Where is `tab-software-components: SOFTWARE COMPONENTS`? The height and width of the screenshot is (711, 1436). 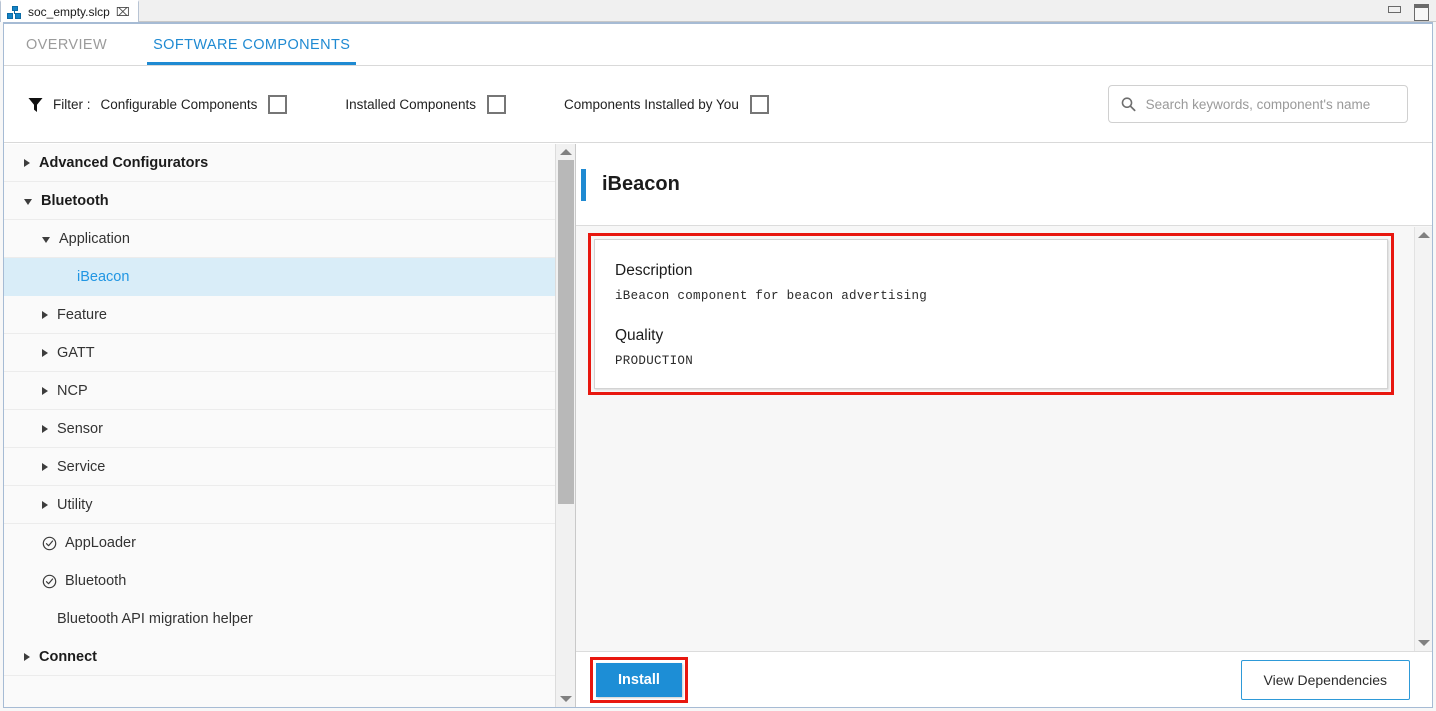
tab-software-components: SOFTWARE COMPONENTS is located at coordinates (252, 51).